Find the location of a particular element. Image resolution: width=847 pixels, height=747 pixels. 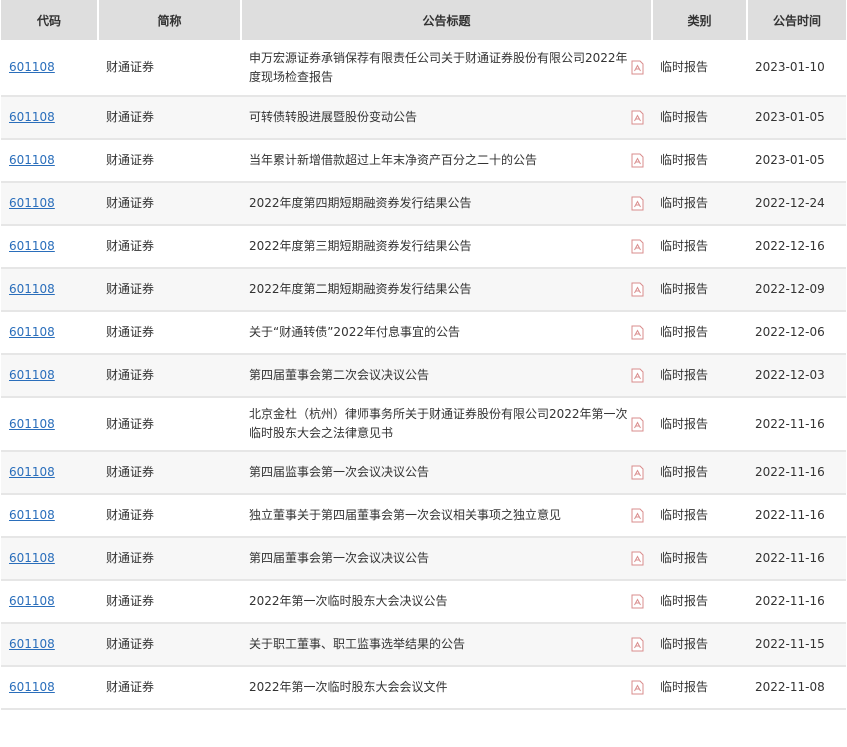

announcement-title: 2022年度第二期短期融资券发行结果公告 is located at coordinates (360, 289).